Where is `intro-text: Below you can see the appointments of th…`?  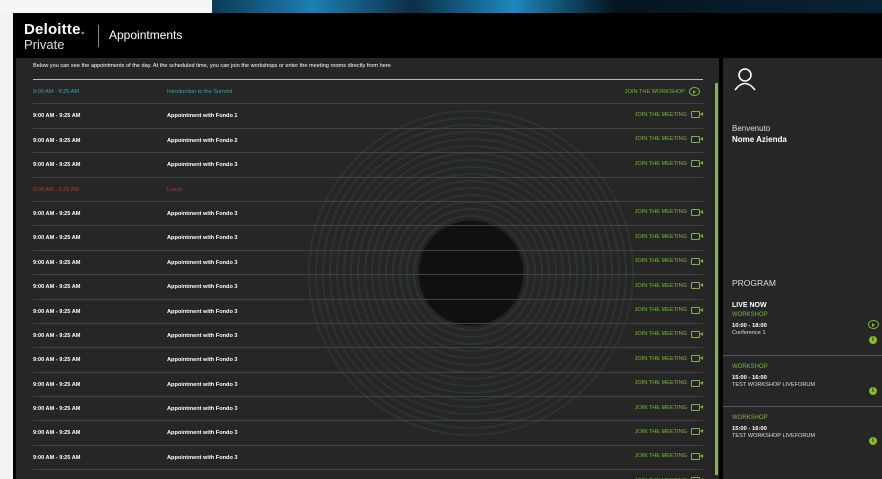
intro-text: Below you can see the appointments of th… is located at coordinates (212, 66).